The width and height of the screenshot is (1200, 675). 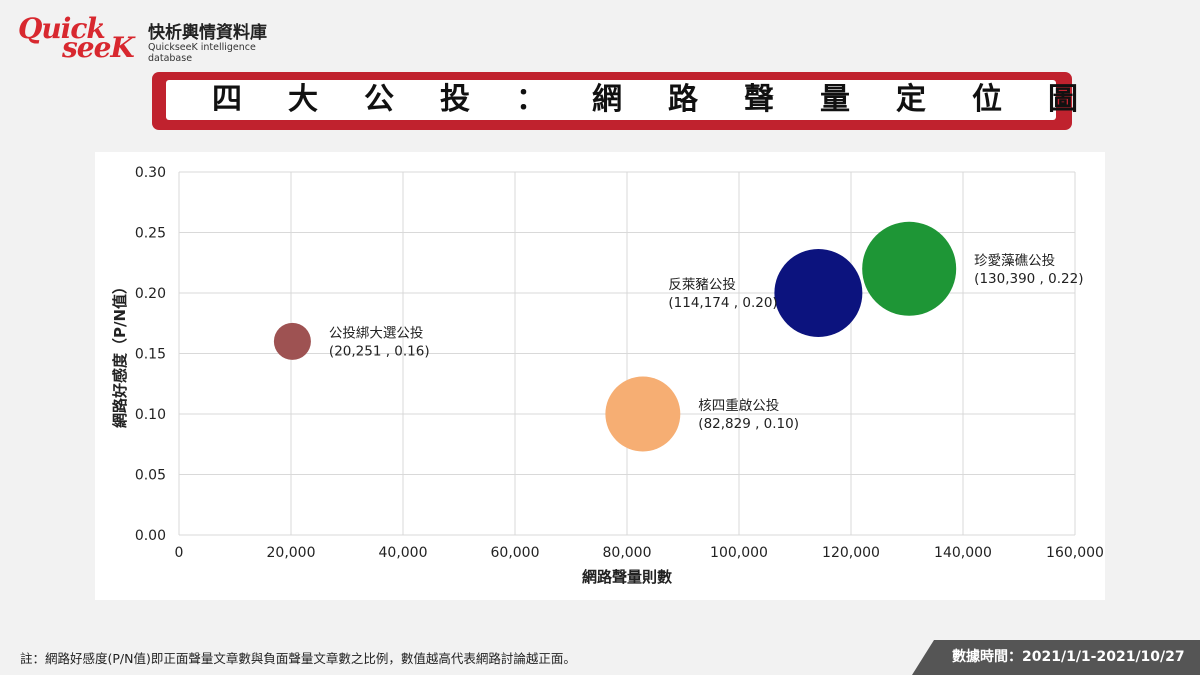 What do you see at coordinates (668, 99) in the screenshot?
I see `page-title: 四大公投：網路聲量定位圖` at bounding box center [668, 99].